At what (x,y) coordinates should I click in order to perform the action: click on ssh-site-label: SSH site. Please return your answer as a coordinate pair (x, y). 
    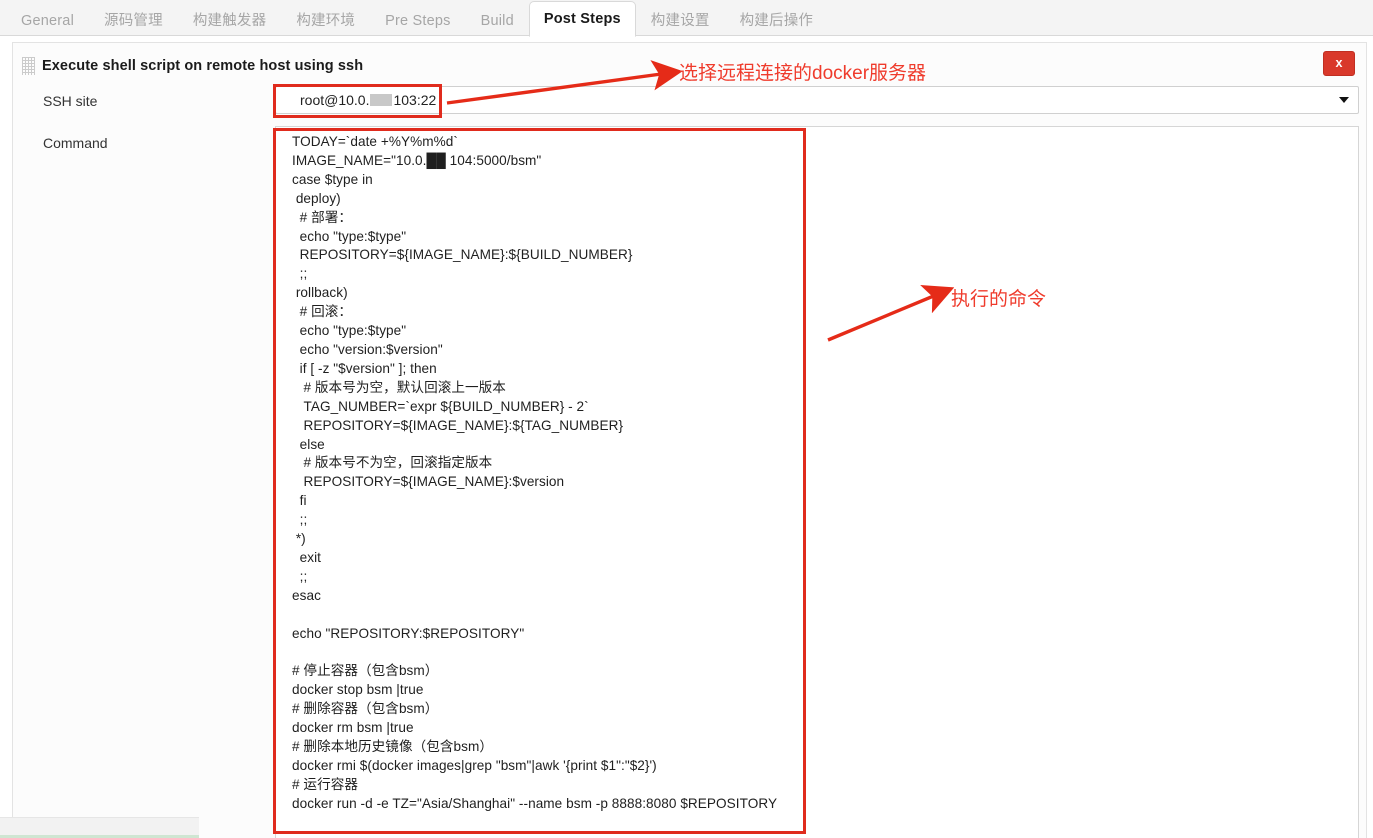
    Looking at the image, I should click on (70, 101).